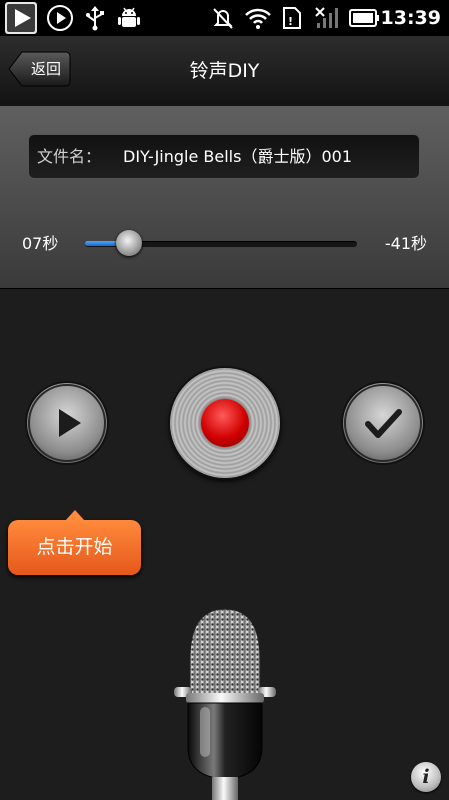 This screenshot has width=449, height=800. What do you see at coordinates (74, 547) in the screenshot?
I see `tooltip-text: 点击开始` at bounding box center [74, 547].